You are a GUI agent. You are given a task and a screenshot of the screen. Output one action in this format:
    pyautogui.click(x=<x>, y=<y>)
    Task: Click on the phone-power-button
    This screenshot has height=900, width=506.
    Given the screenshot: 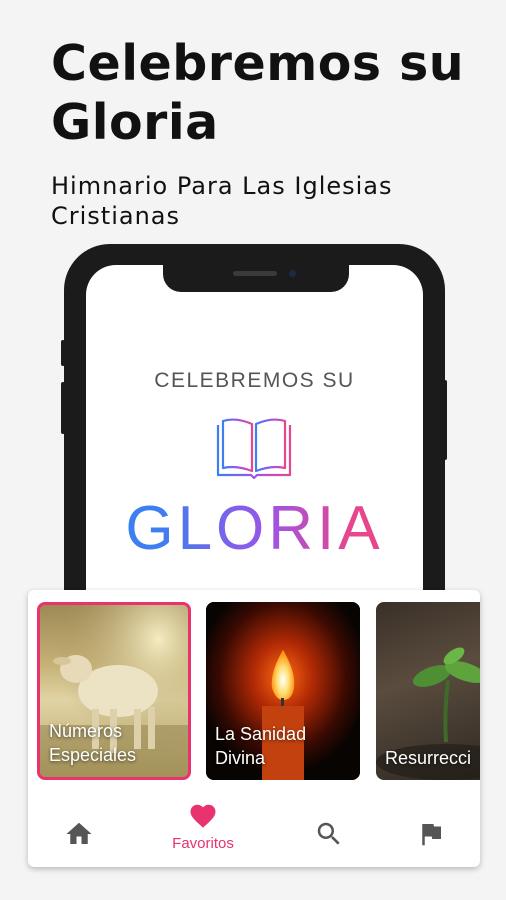 What is the action you would take?
    pyautogui.click(x=445, y=420)
    